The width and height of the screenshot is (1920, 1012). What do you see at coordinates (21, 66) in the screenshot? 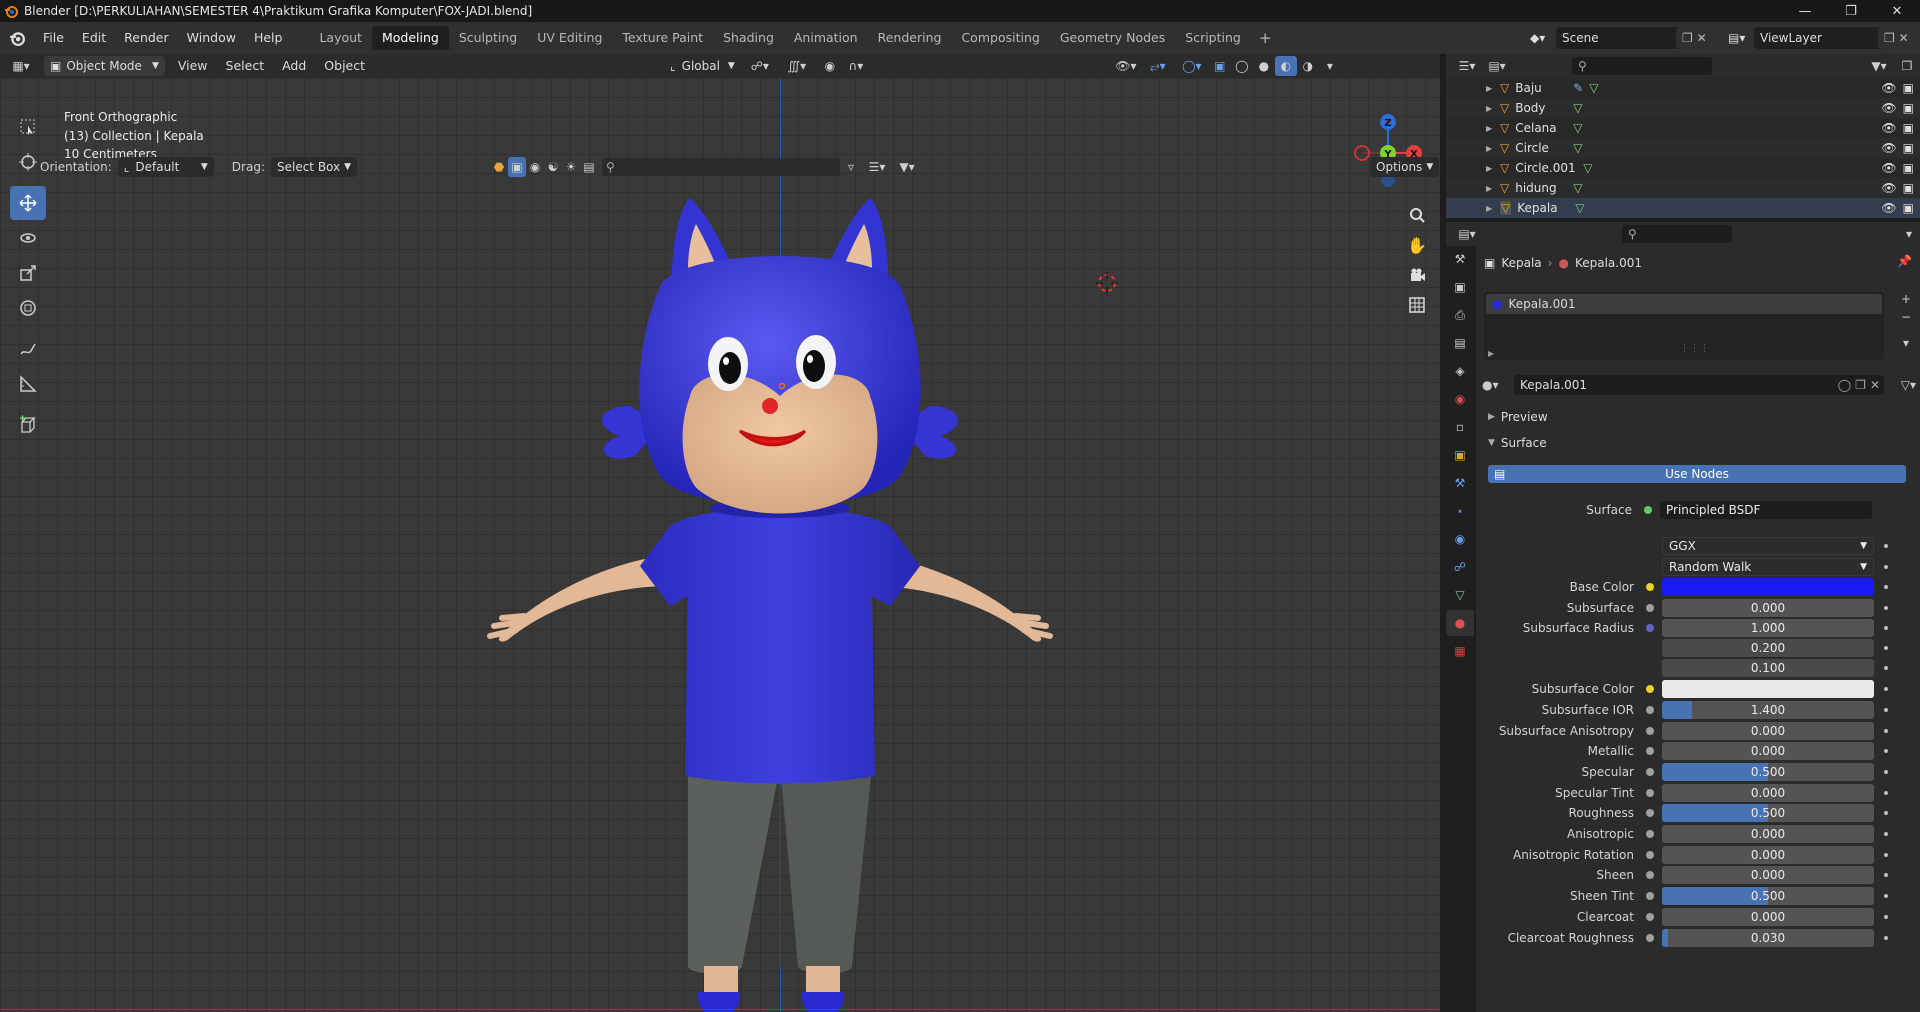
I see `editor-type-icon: ▦▾` at bounding box center [21, 66].